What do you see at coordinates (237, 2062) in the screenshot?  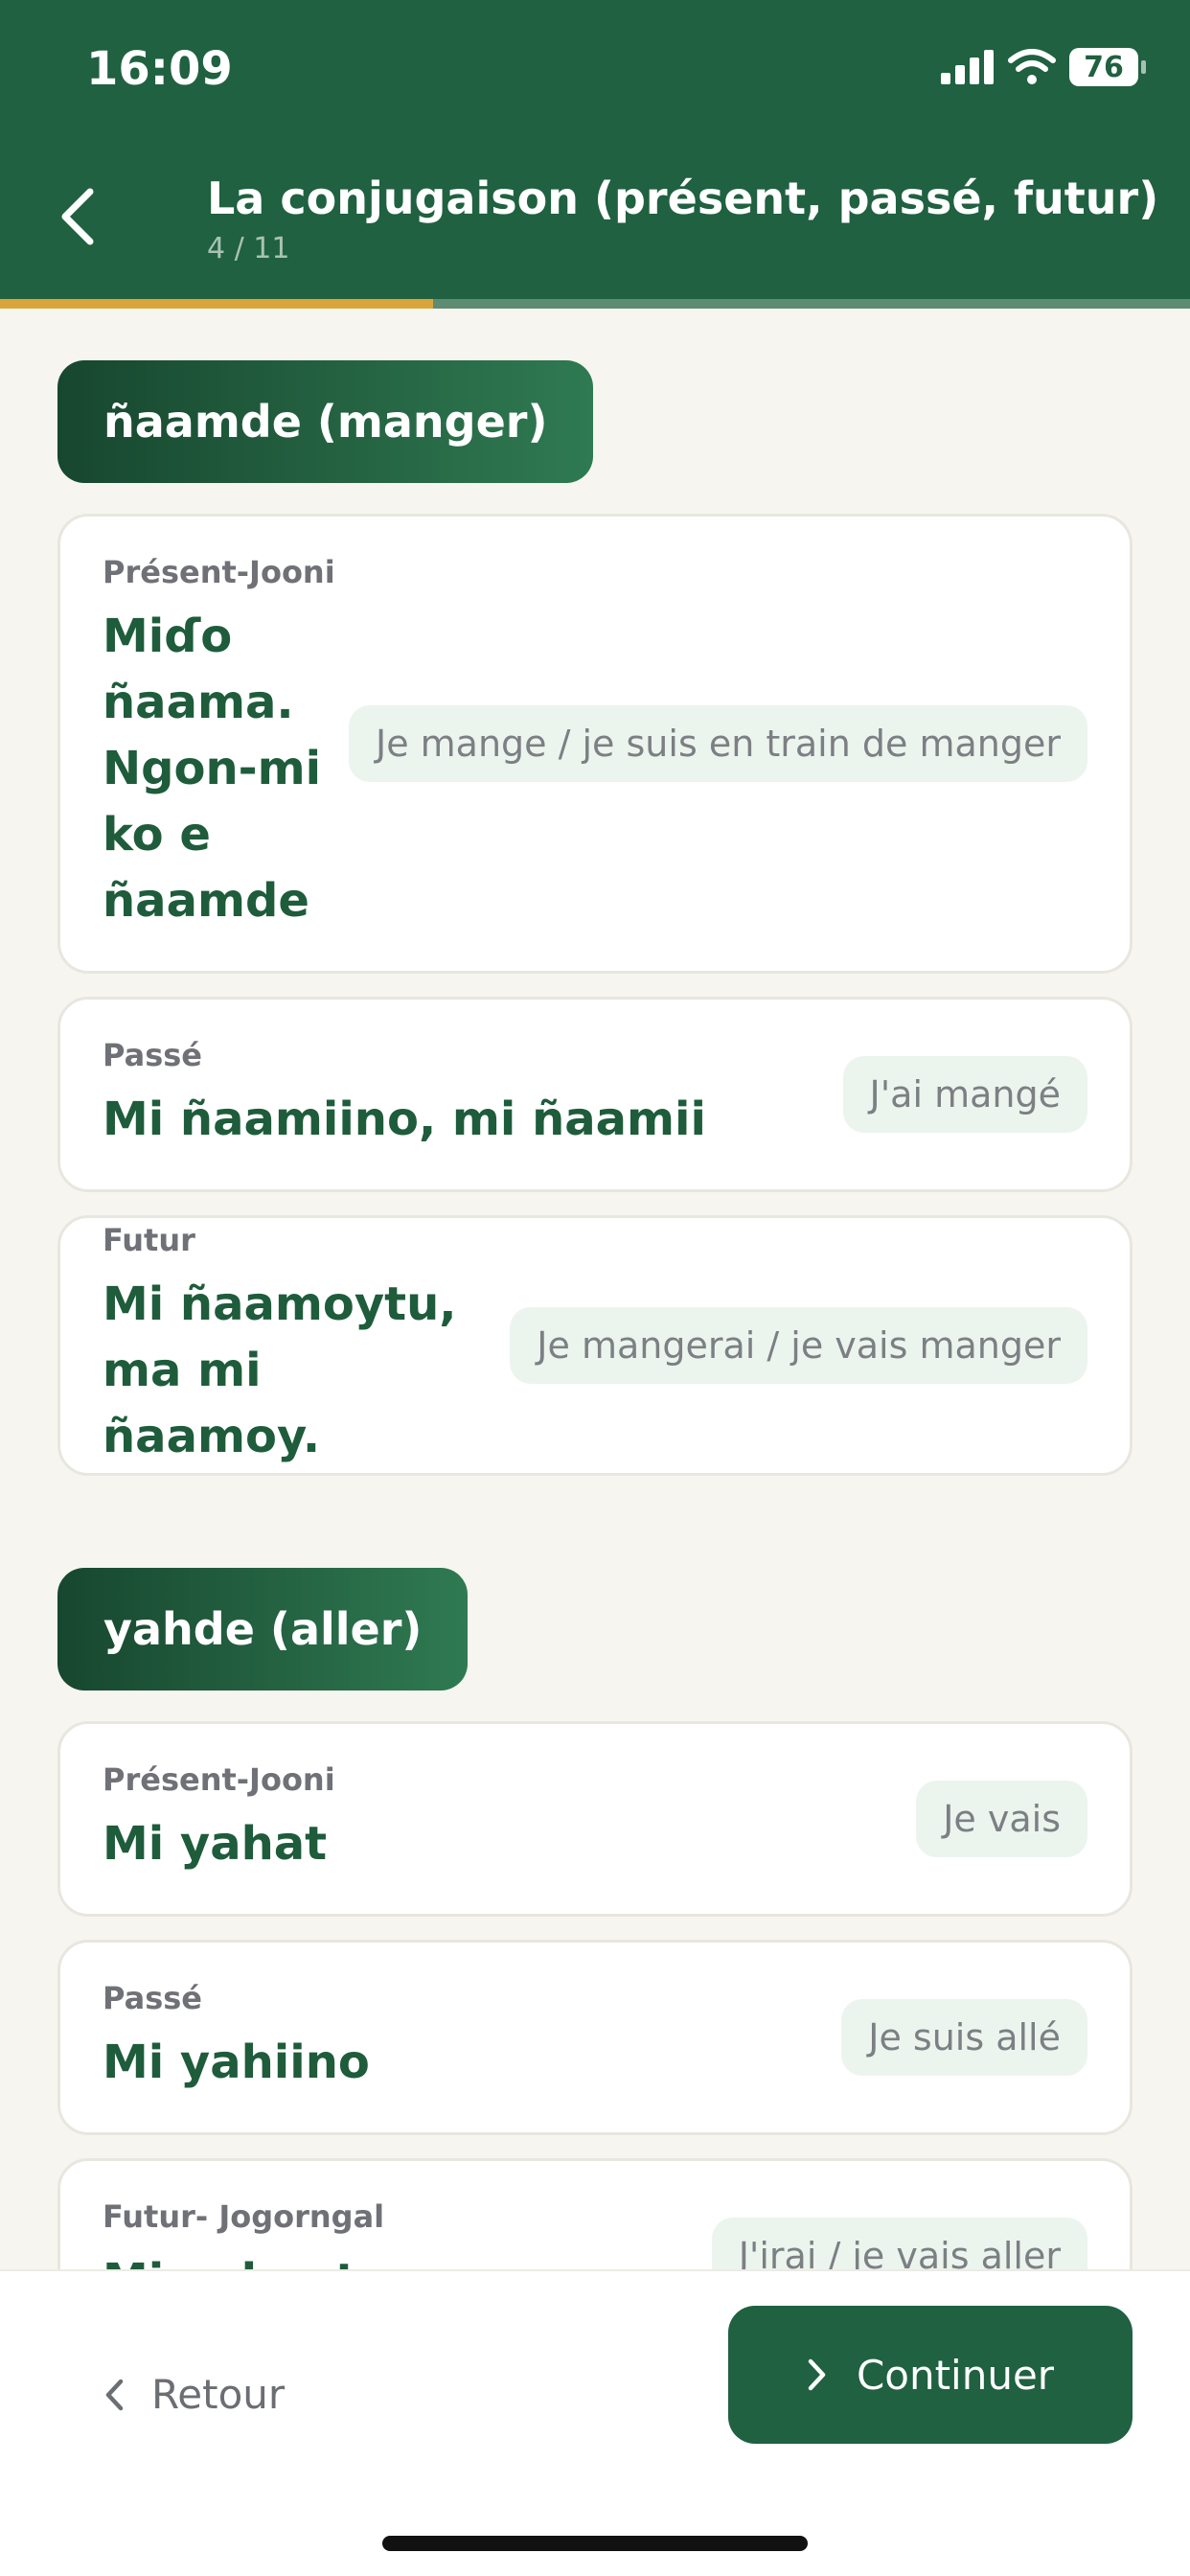 I see `fulfulde-sentence: Mi yahiino` at bounding box center [237, 2062].